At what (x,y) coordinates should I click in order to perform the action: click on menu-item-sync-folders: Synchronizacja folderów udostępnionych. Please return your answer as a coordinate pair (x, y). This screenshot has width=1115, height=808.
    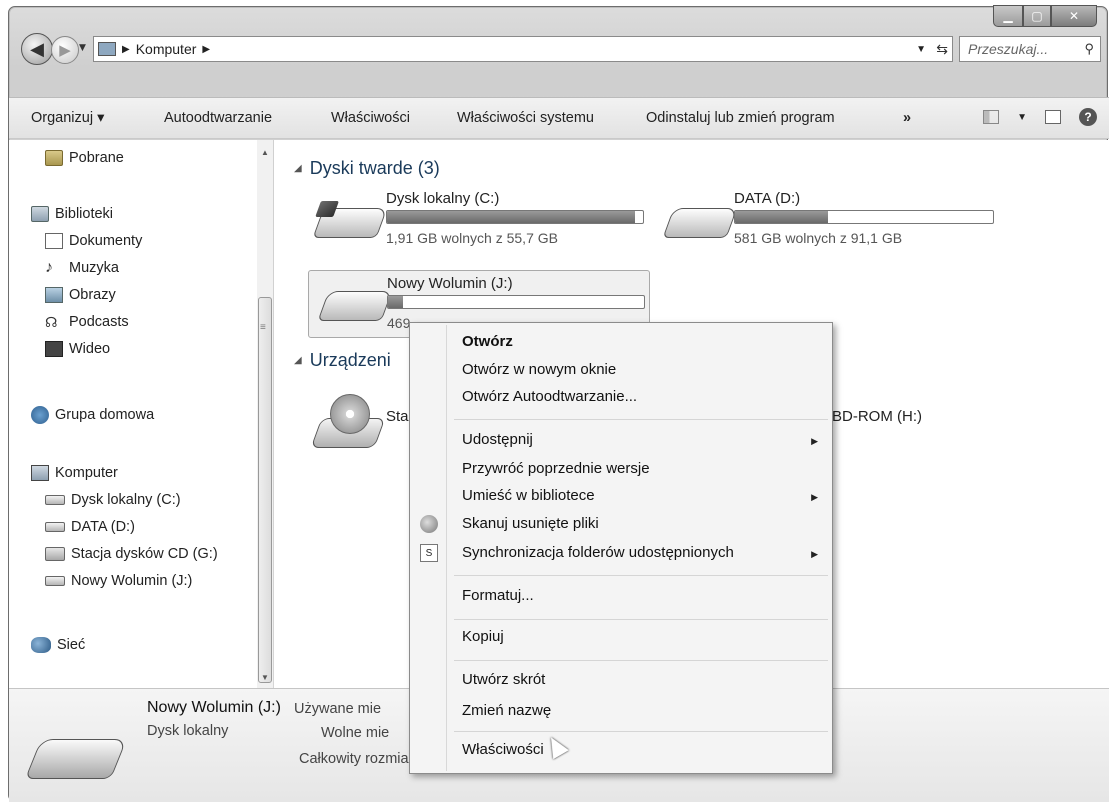
    Looking at the image, I should click on (598, 552).